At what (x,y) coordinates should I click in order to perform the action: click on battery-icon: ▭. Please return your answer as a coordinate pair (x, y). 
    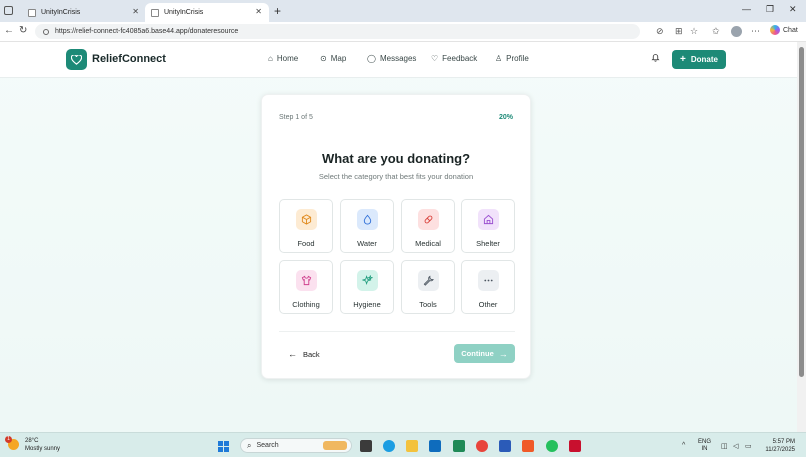
    Looking at the image, I should click on (748, 446).